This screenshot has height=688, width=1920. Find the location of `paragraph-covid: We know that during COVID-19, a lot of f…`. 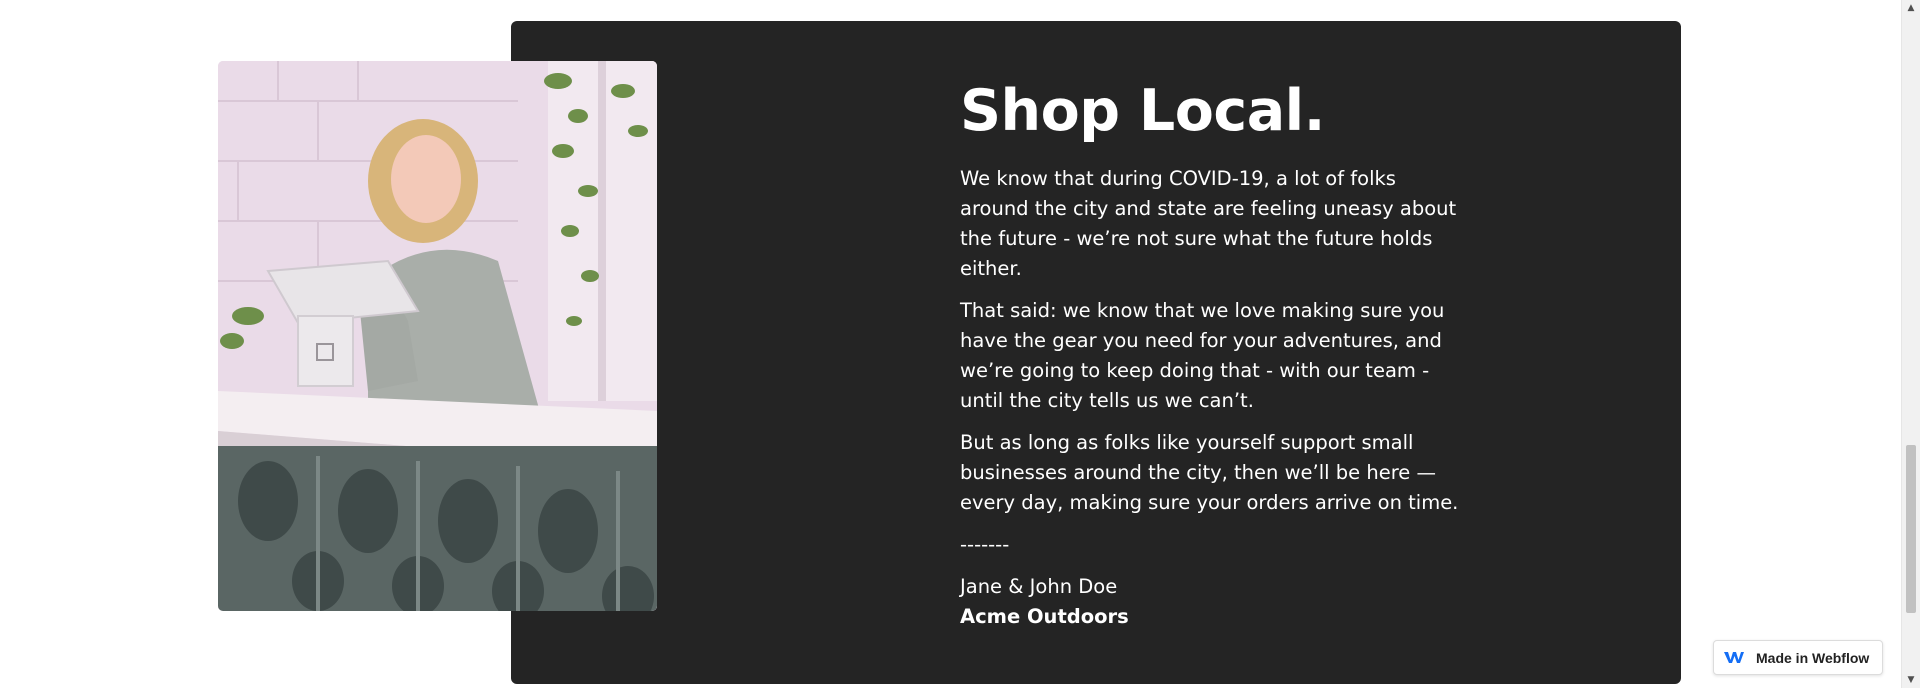

paragraph-covid: We know that during COVID-19, a lot of f… is located at coordinates (1208, 223).